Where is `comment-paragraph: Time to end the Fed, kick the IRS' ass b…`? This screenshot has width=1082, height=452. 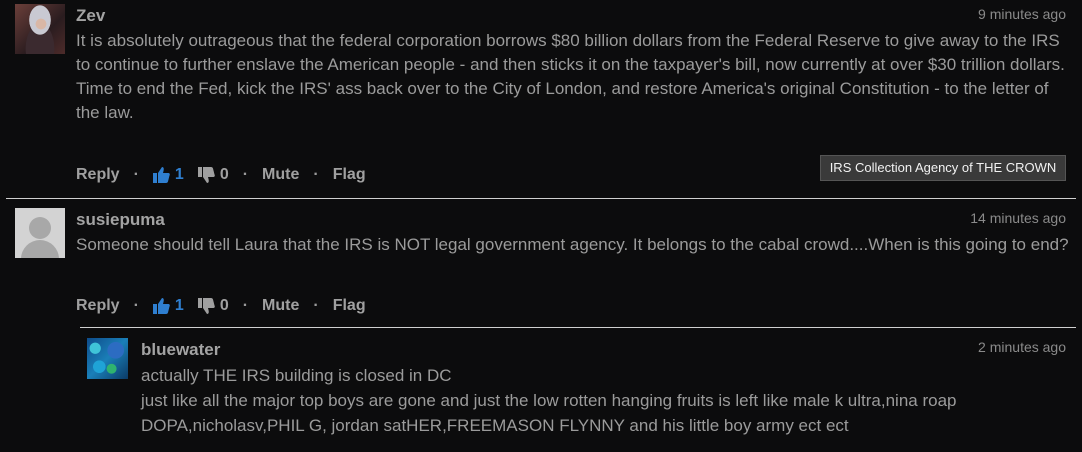
comment-paragraph: Time to end the Fed, kick the IRS' ass b… is located at coordinates (562, 100).